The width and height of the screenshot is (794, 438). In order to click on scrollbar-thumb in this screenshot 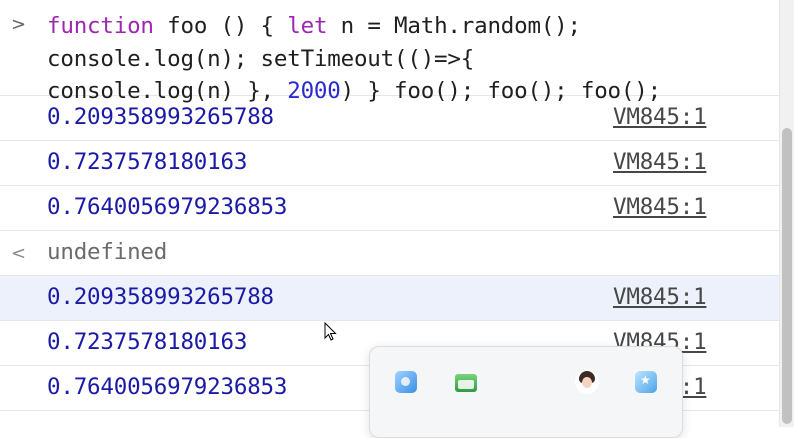, I will do `click(787, 276)`.